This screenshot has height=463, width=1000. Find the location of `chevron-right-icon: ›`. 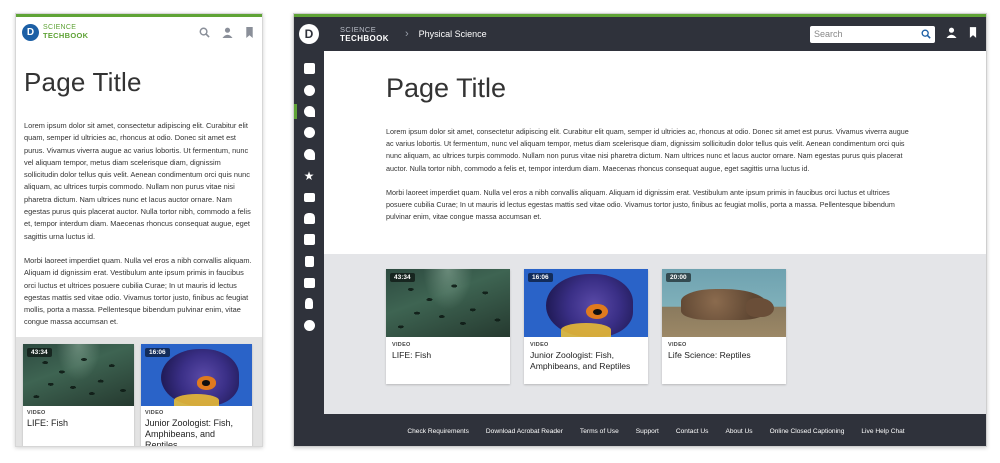

chevron-right-icon: › is located at coordinates (406, 34).